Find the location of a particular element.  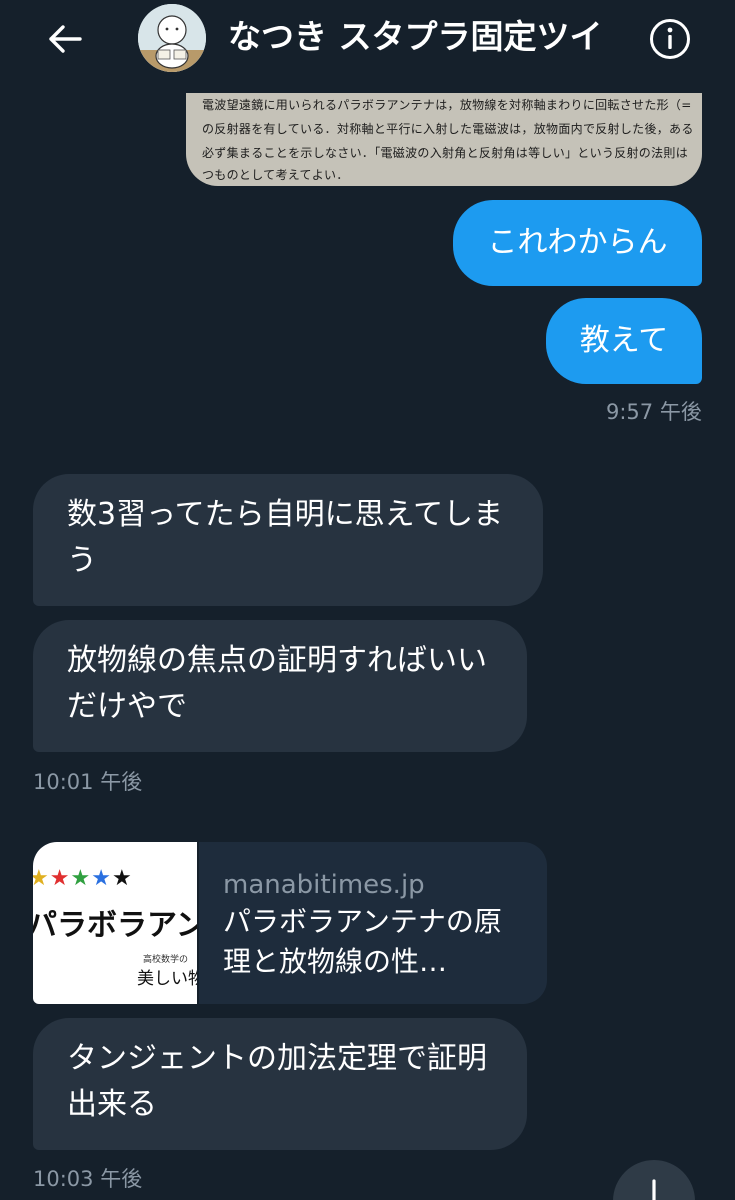

message-bubble-received: 数3習ってたら自明に思えてしまう is located at coordinates (288, 540).